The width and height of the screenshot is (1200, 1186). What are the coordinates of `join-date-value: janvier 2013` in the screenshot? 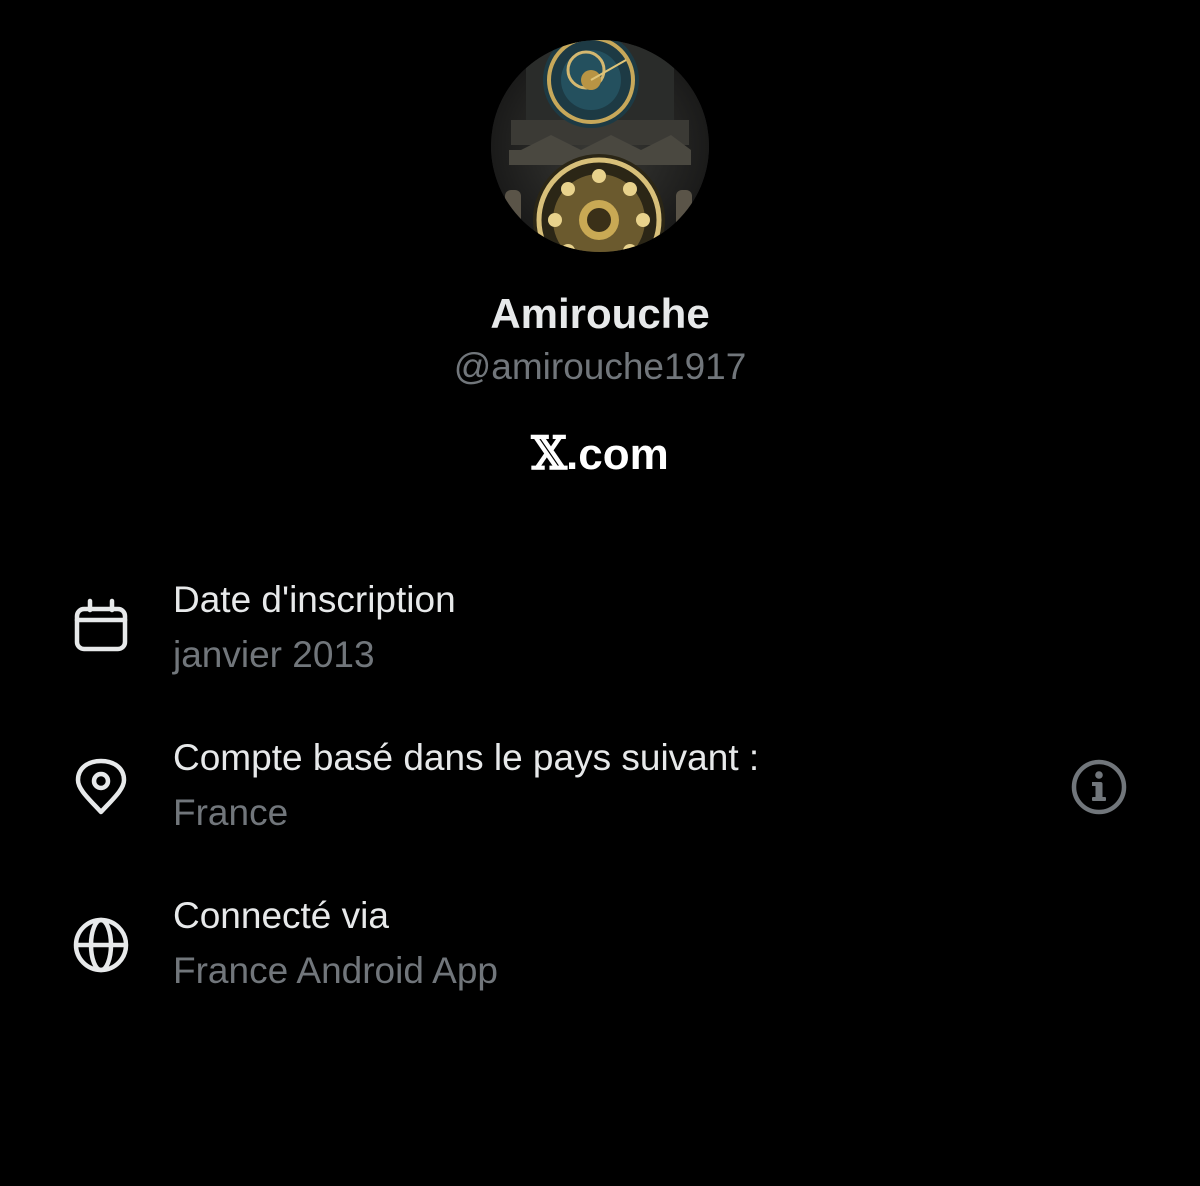 It's located at (274, 654).